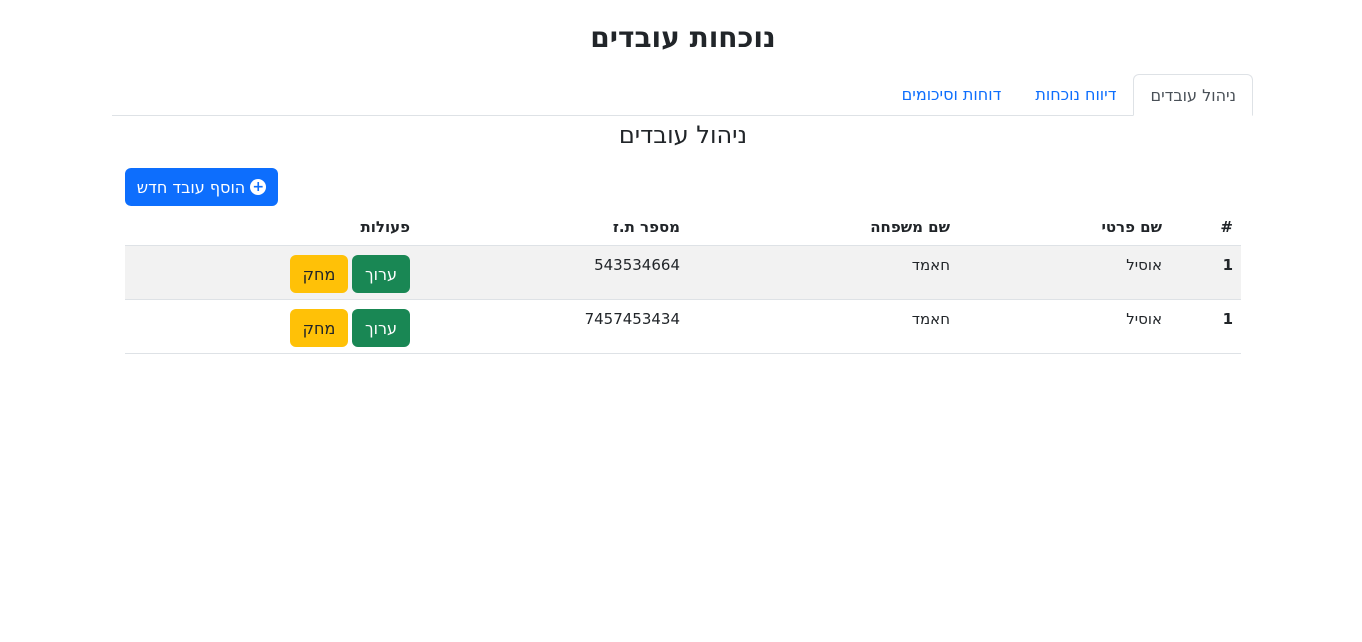 Image resolution: width=1362 pixels, height=642 pixels. What do you see at coordinates (683, 37) in the screenshot?
I see `page-title: נוכחות עובדים` at bounding box center [683, 37].